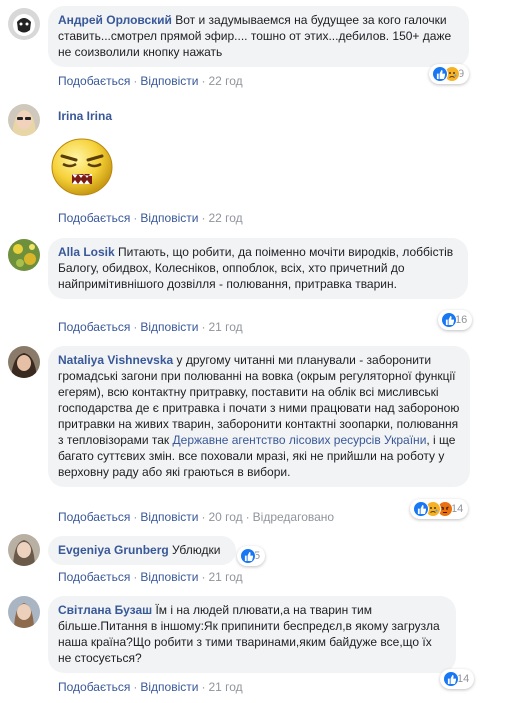  Describe the element at coordinates (105, 610) in the screenshot. I see `comment-author: Світлана Бузаш` at that location.